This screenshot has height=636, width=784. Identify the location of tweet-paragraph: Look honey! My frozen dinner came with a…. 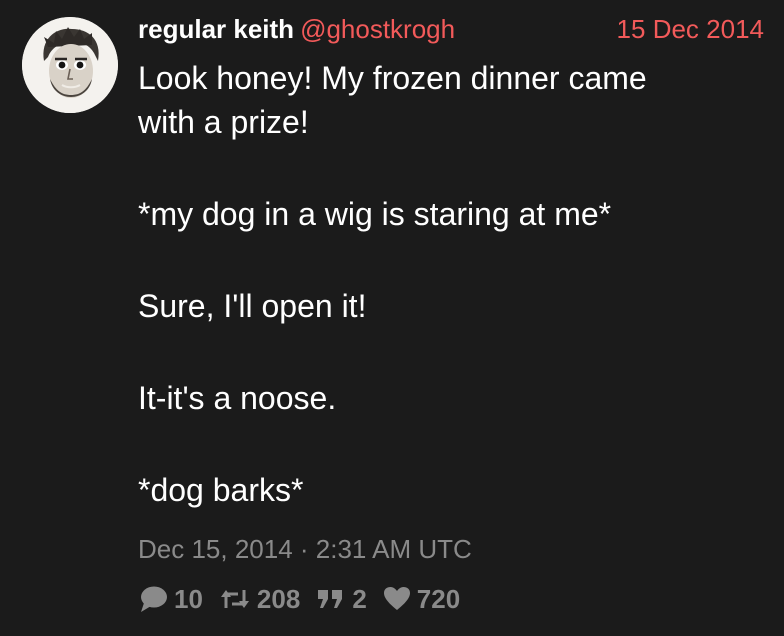
(392, 100).